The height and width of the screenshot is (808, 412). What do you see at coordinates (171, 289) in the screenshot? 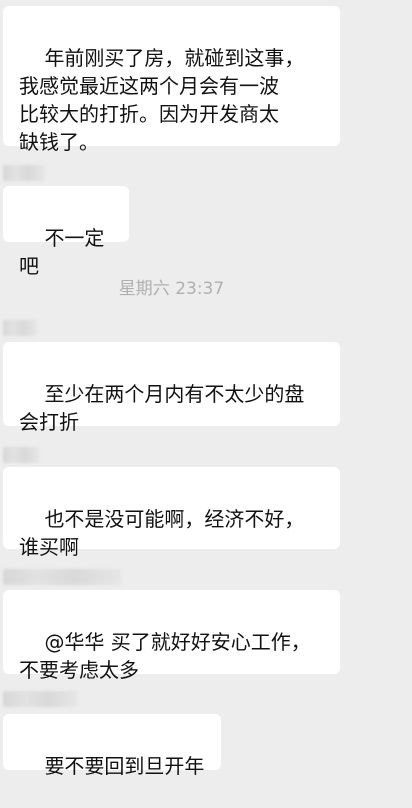
I see `chat-timestamp: 星期六 23:37` at bounding box center [171, 289].